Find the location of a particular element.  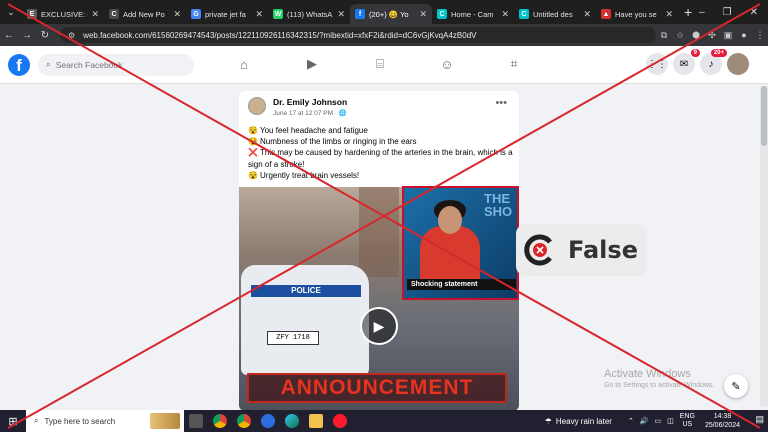

taskbar-signal-icon is located at coordinates (268, 421).